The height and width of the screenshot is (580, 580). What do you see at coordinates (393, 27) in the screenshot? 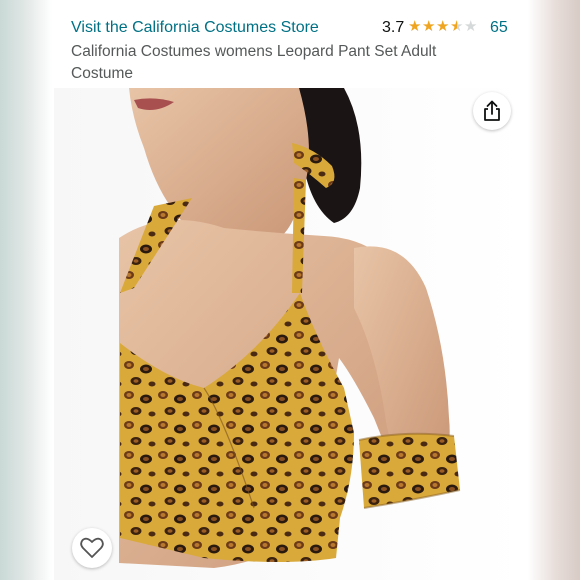
I see `rating-value: 3.7` at bounding box center [393, 27].